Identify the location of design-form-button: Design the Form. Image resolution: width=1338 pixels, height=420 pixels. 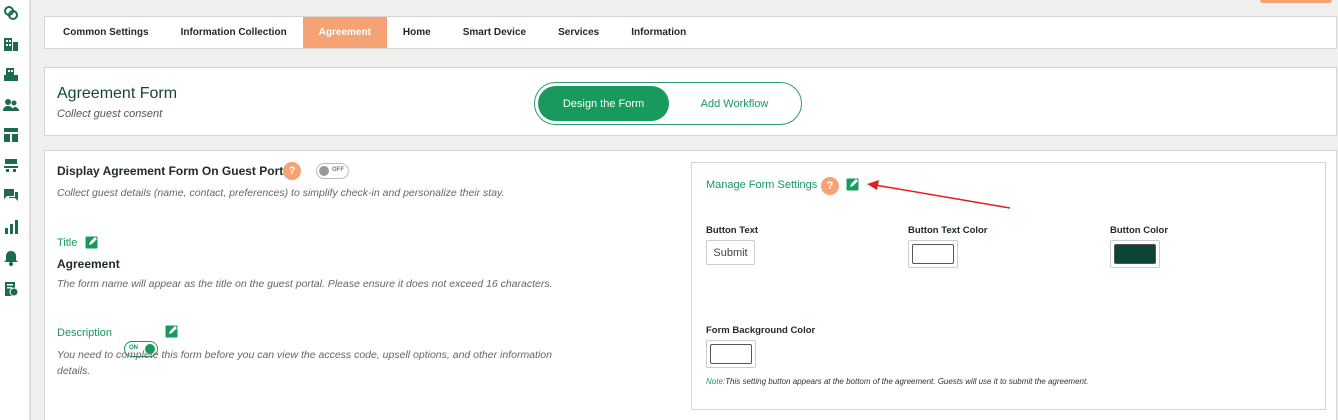
(603, 103).